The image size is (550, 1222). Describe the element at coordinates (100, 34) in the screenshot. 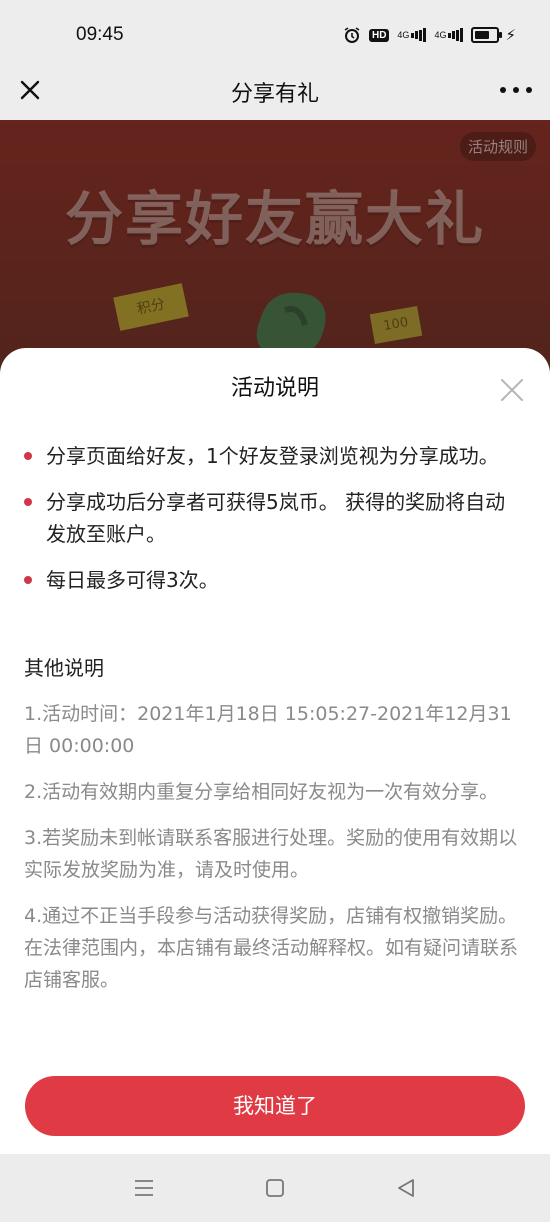

I see `status-time: 09:45` at that location.